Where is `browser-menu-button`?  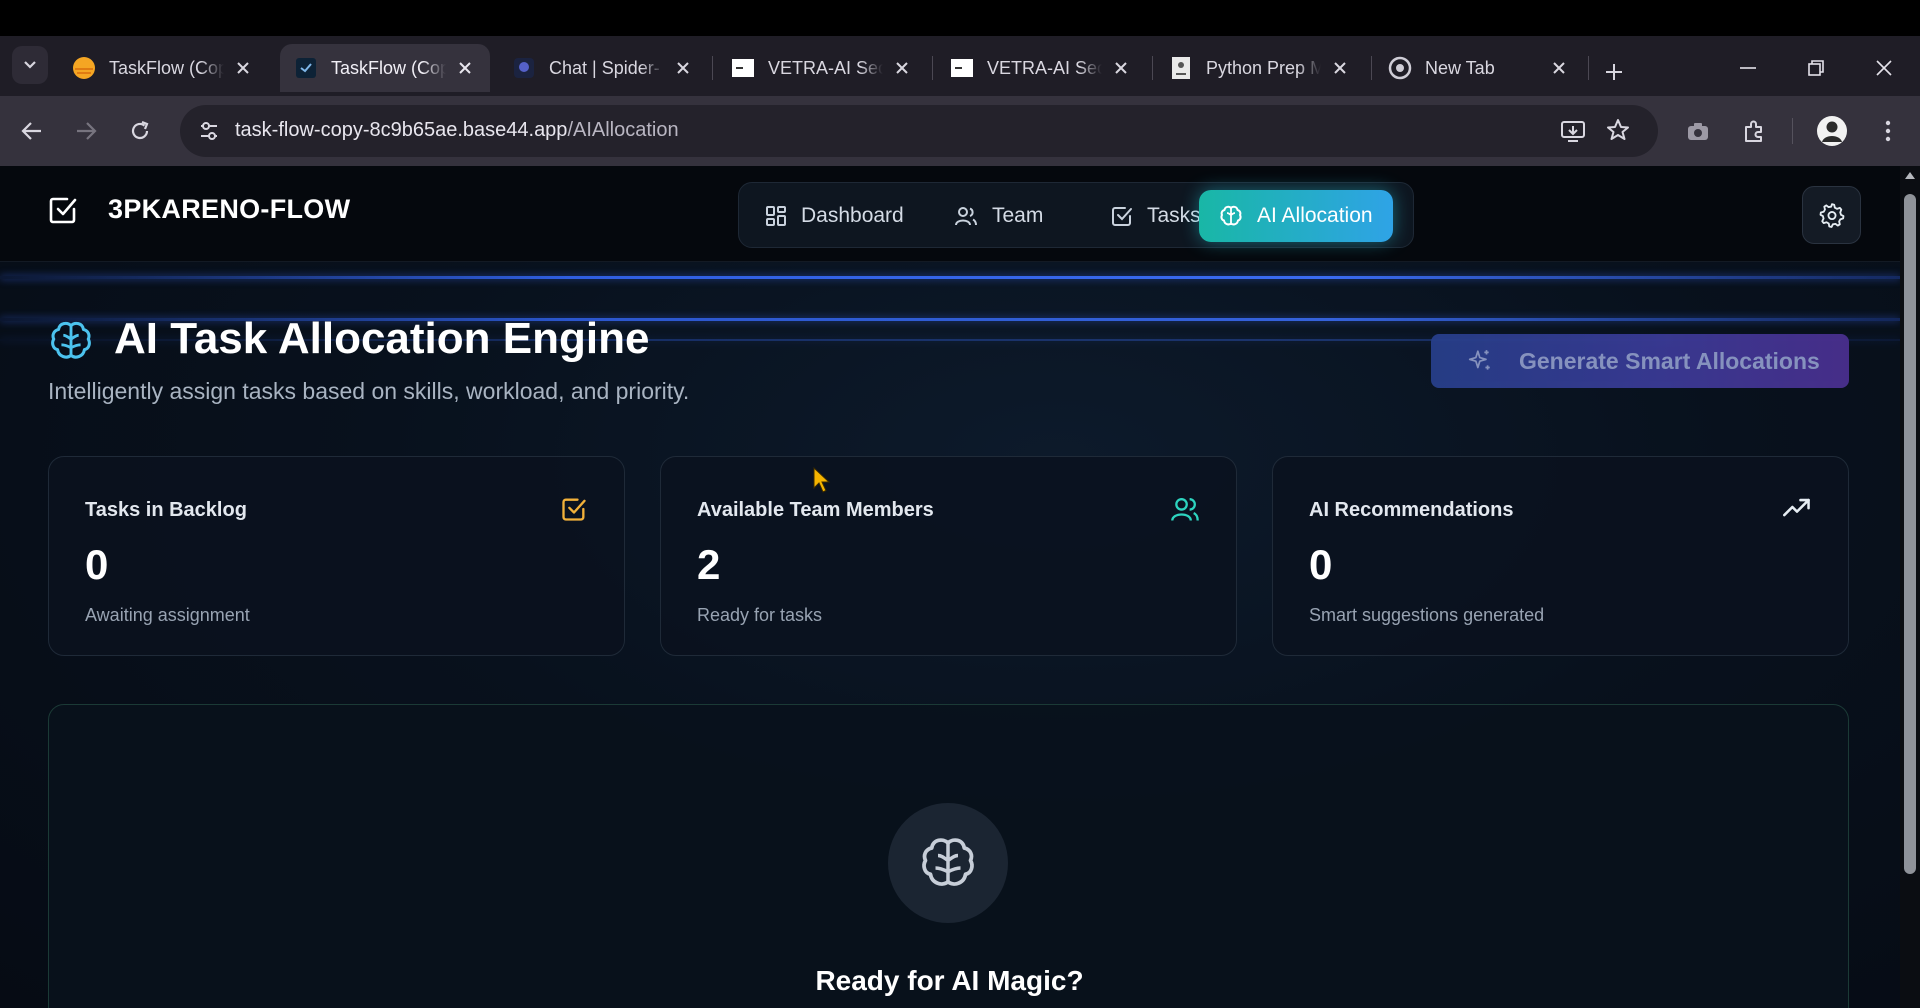 browser-menu-button is located at coordinates (1888, 131).